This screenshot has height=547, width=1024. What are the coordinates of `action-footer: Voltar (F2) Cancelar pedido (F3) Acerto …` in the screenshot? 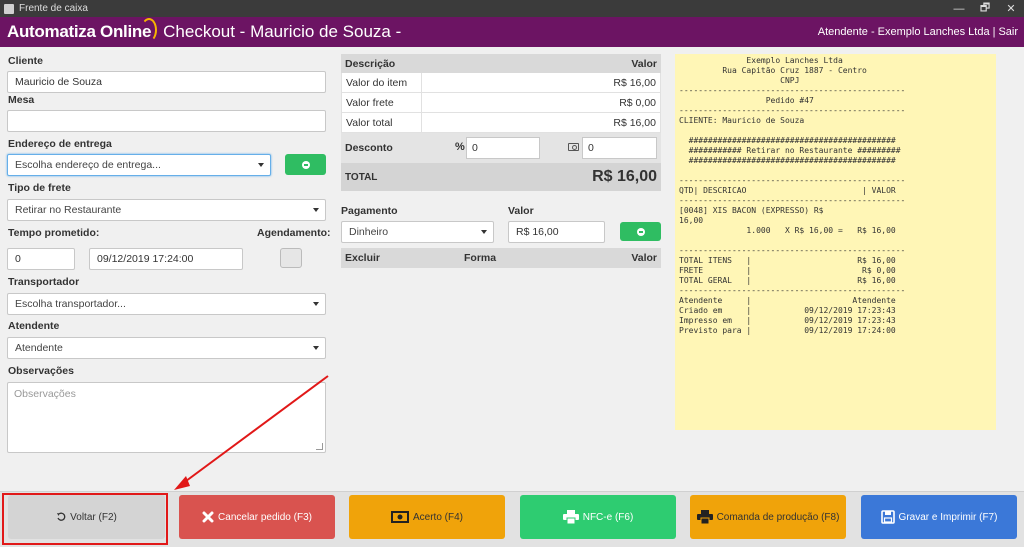 It's located at (512, 519).